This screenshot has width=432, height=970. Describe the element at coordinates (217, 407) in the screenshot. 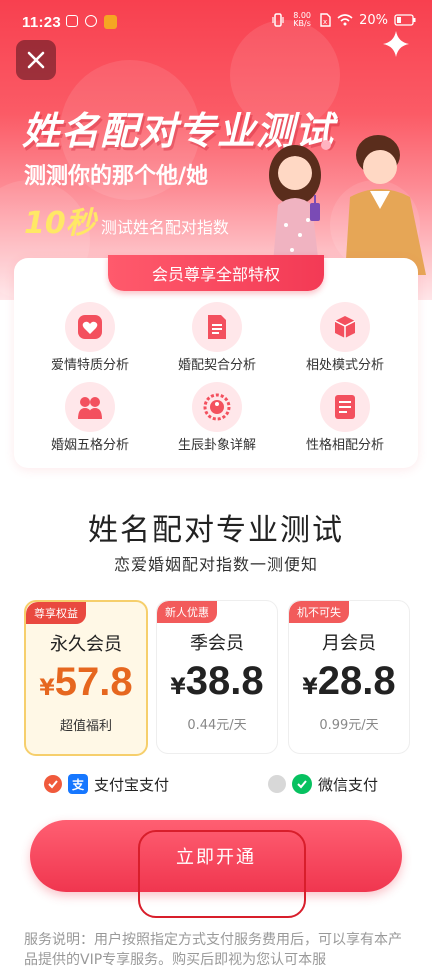

I see `bagua-icon` at that location.